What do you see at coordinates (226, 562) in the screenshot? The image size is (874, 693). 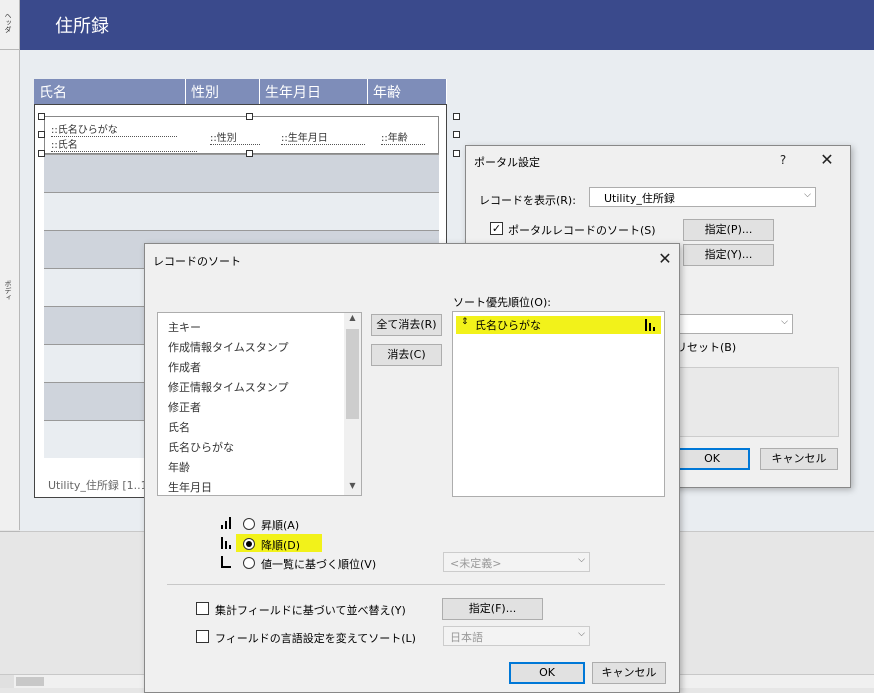 I see `custom-order-icon` at bounding box center [226, 562].